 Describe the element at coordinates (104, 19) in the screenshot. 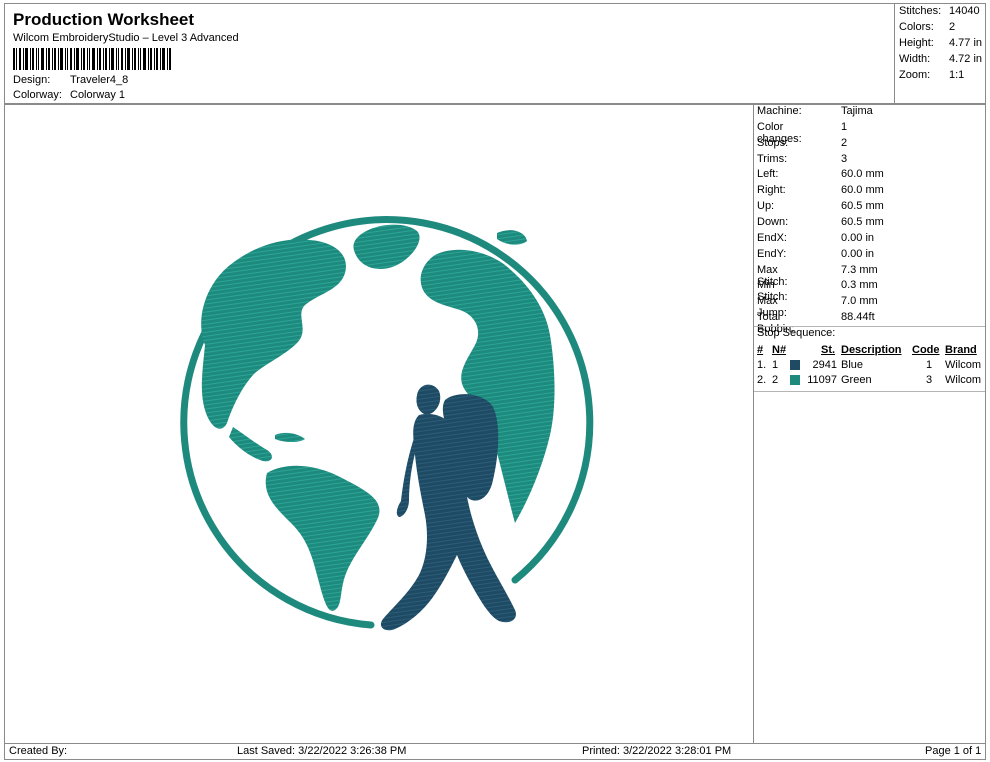

I see `page-title: Production Worksheet` at that location.